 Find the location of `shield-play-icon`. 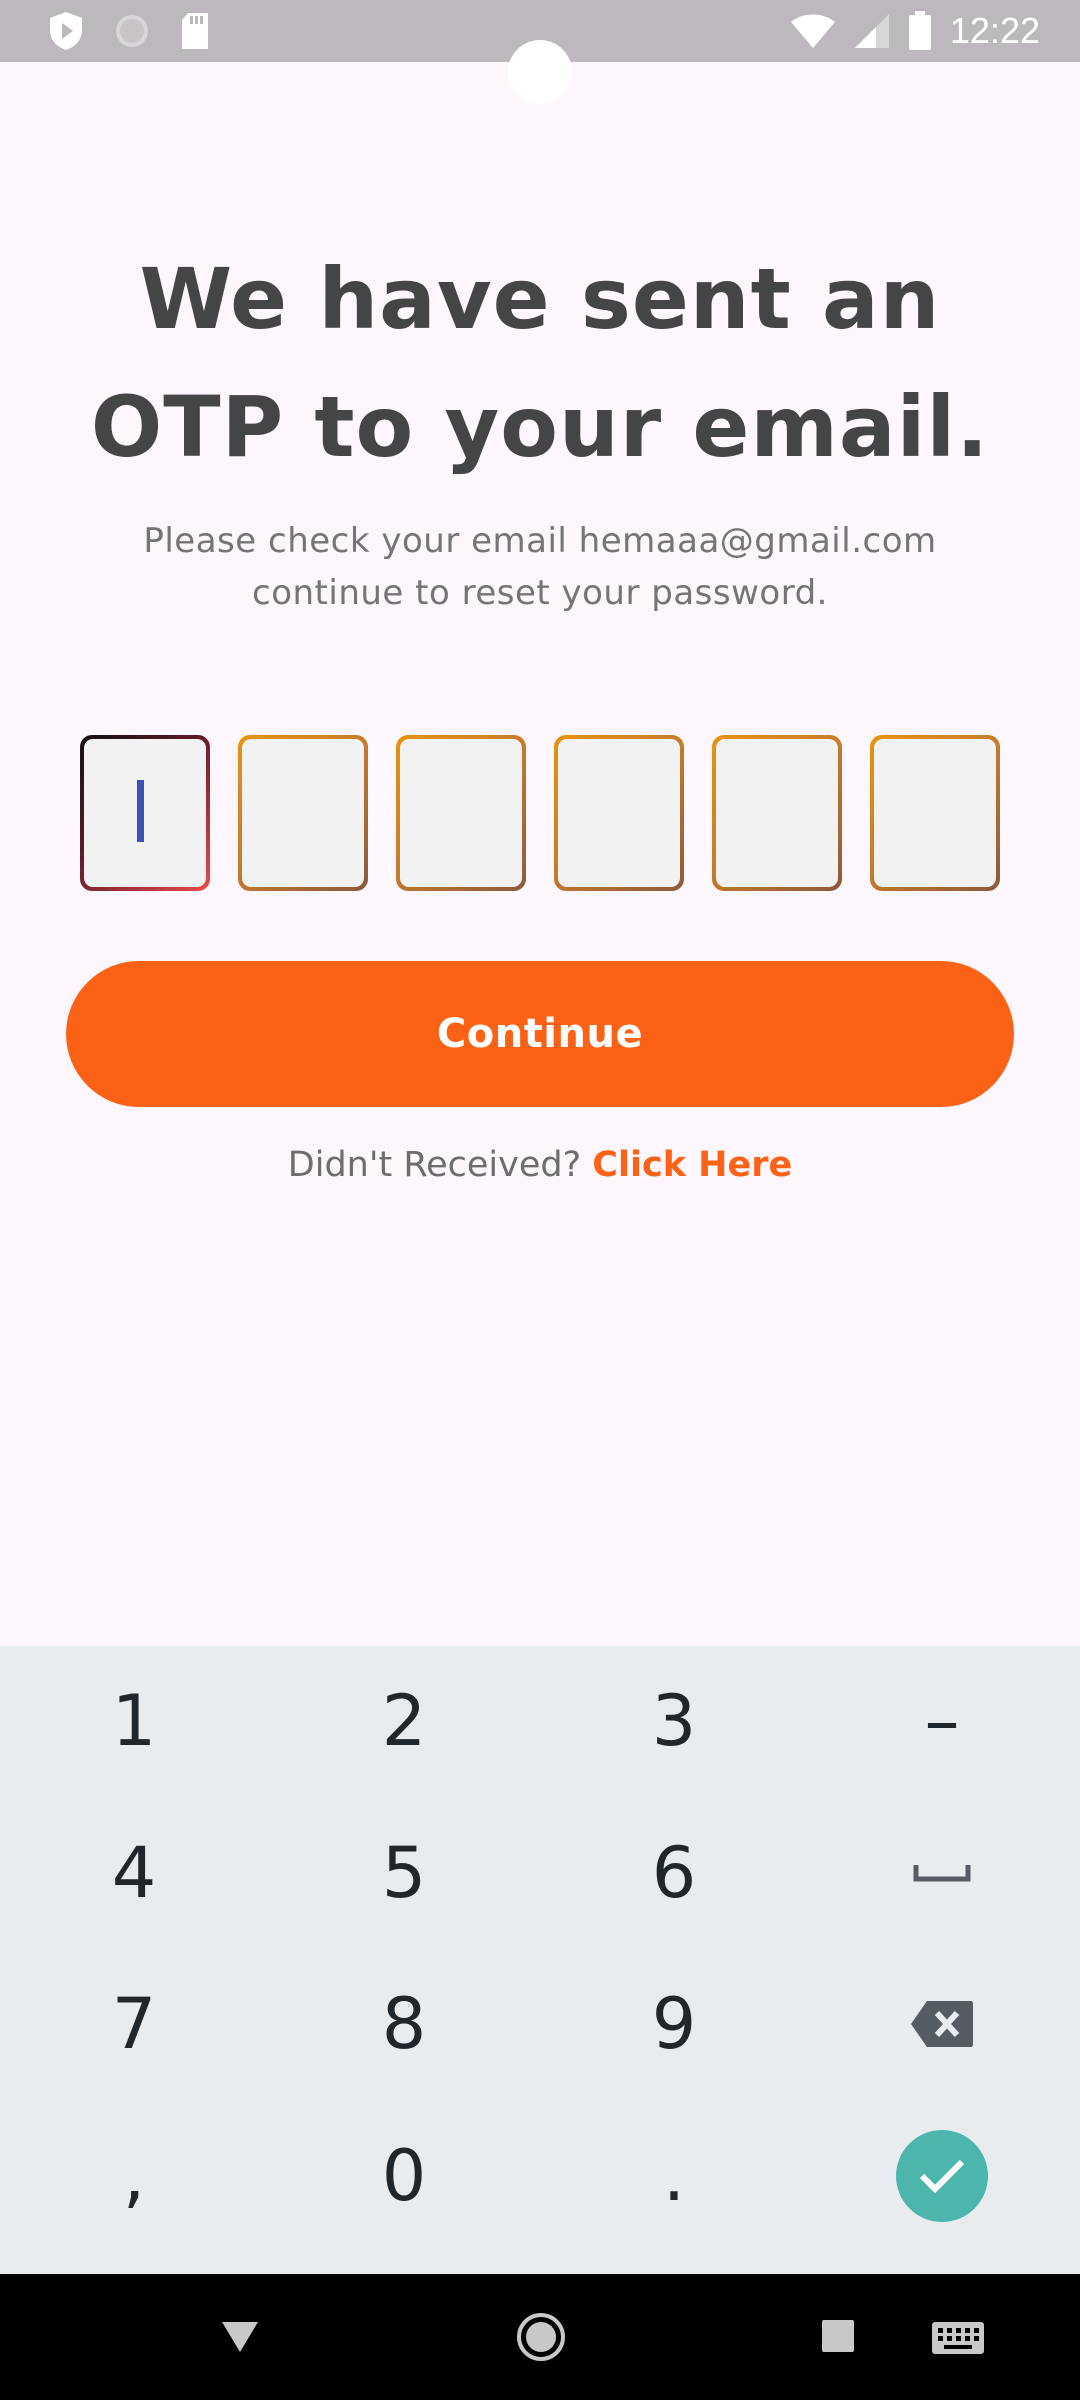

shield-play-icon is located at coordinates (66, 31).